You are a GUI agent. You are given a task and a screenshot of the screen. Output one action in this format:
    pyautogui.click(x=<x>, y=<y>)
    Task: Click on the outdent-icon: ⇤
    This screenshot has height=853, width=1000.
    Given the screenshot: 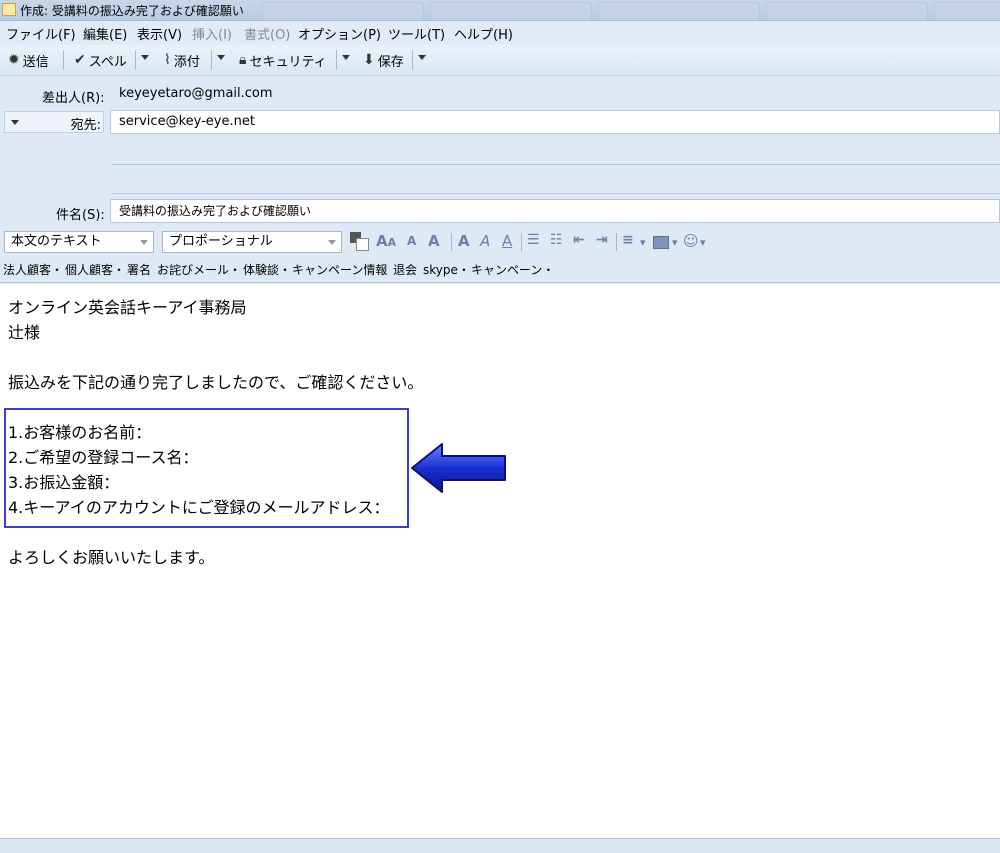 What is the action you would take?
    pyautogui.click(x=579, y=240)
    